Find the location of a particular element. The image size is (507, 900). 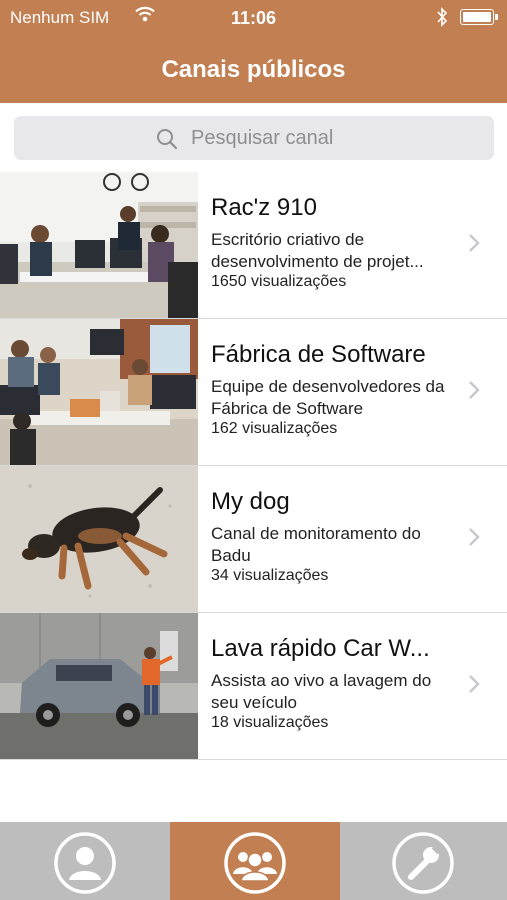

search-bar: Pesquisar canal is located at coordinates (253, 137).